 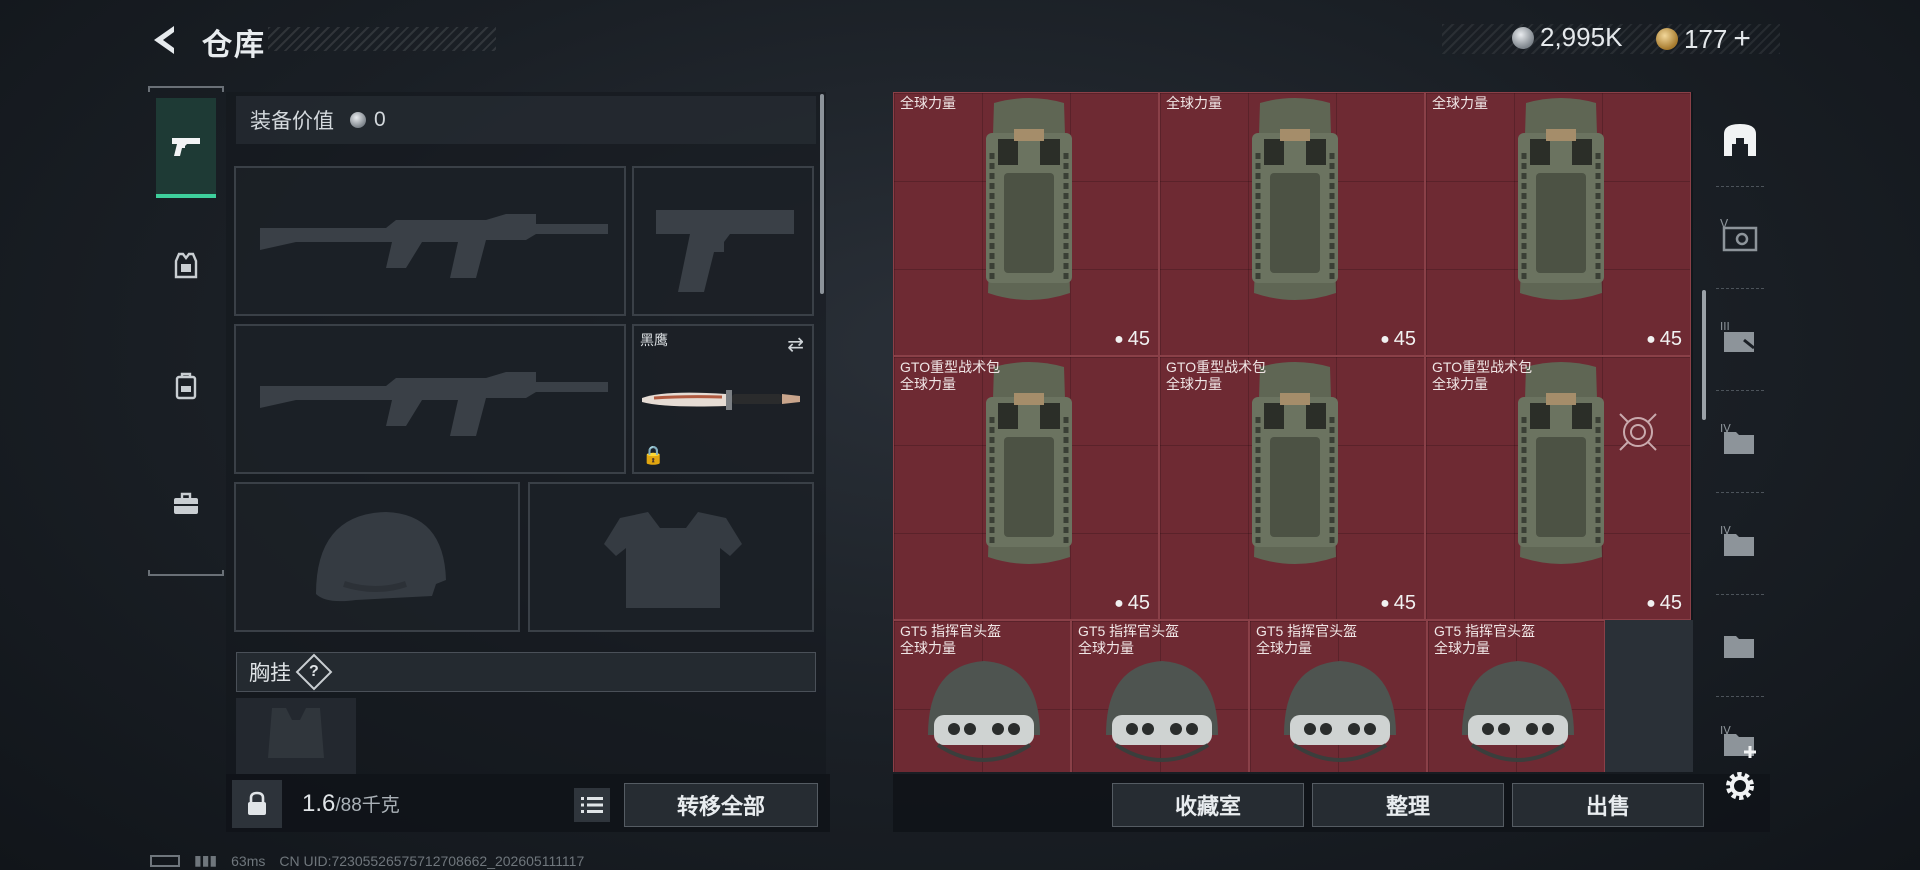 I want to click on folder-iii-icon: III, so click(x=1737, y=336).